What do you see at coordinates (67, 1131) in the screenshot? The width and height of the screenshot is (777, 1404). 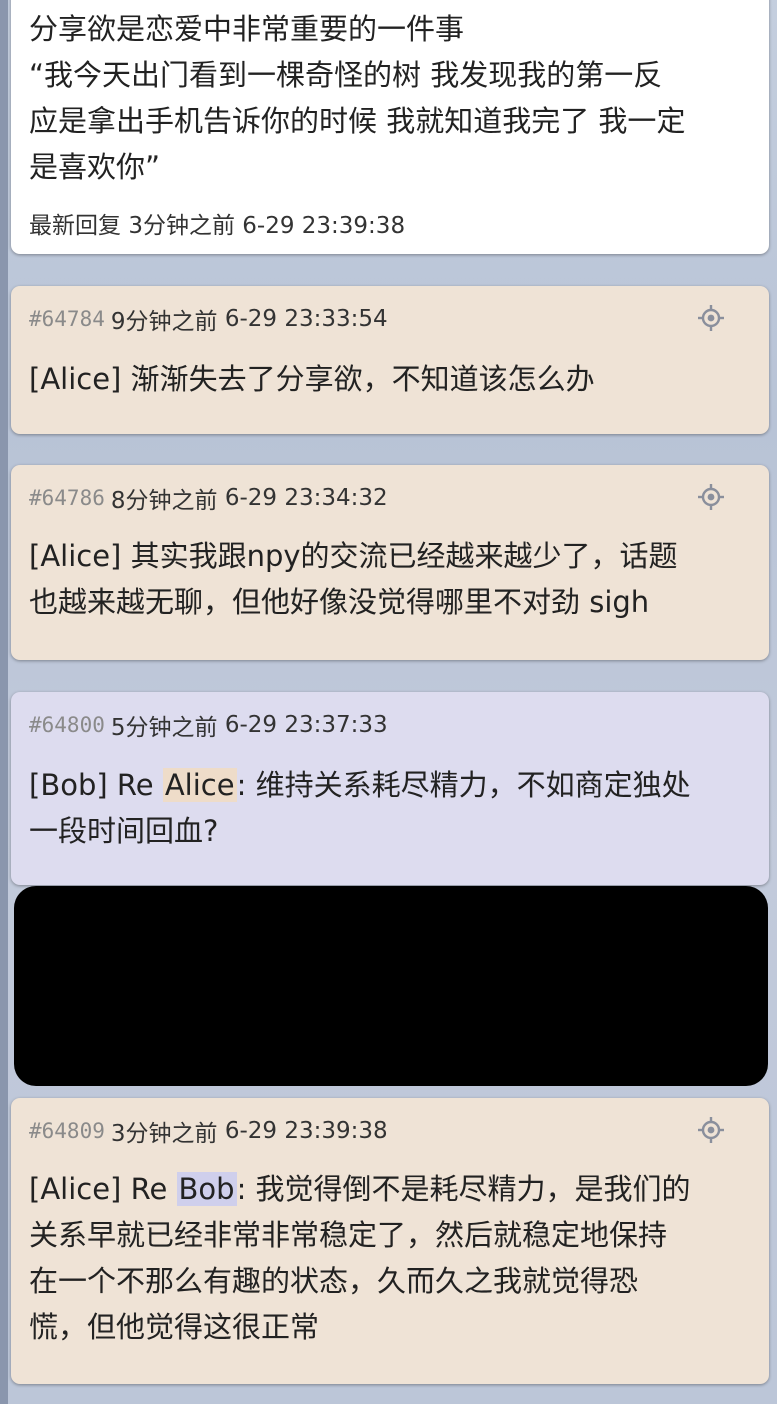 I see `reply-id: #64809` at bounding box center [67, 1131].